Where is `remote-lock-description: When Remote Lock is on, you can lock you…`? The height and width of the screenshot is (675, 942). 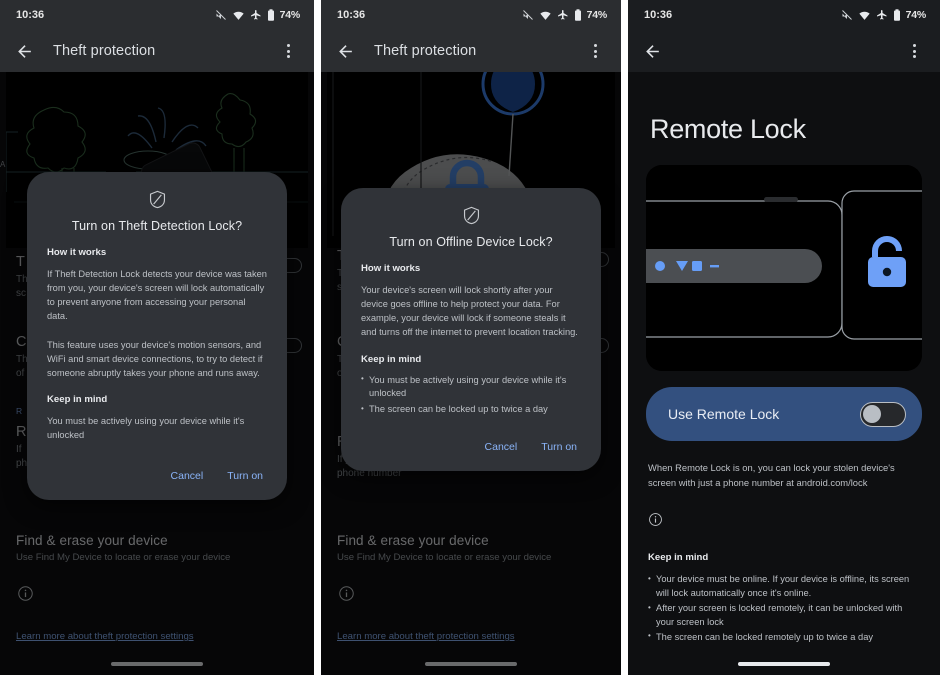 remote-lock-description: When Remote Lock is on, you can lock you… is located at coordinates (771, 475).